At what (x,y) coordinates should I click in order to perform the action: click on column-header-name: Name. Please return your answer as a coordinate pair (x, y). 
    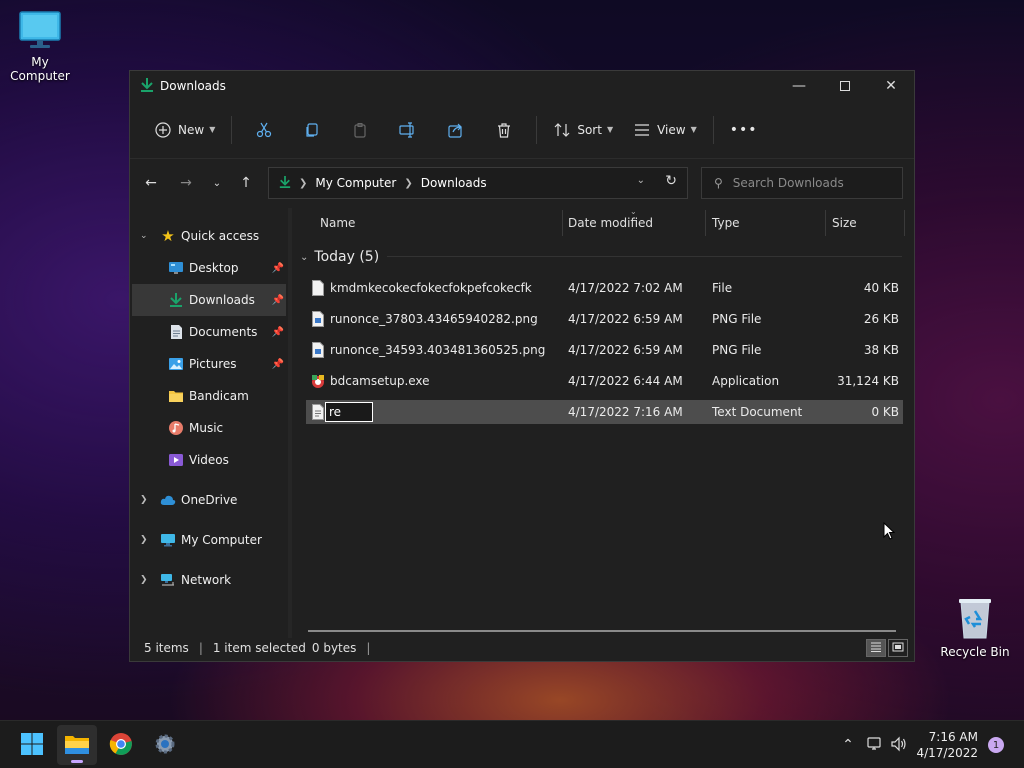
    Looking at the image, I should click on (440, 223).